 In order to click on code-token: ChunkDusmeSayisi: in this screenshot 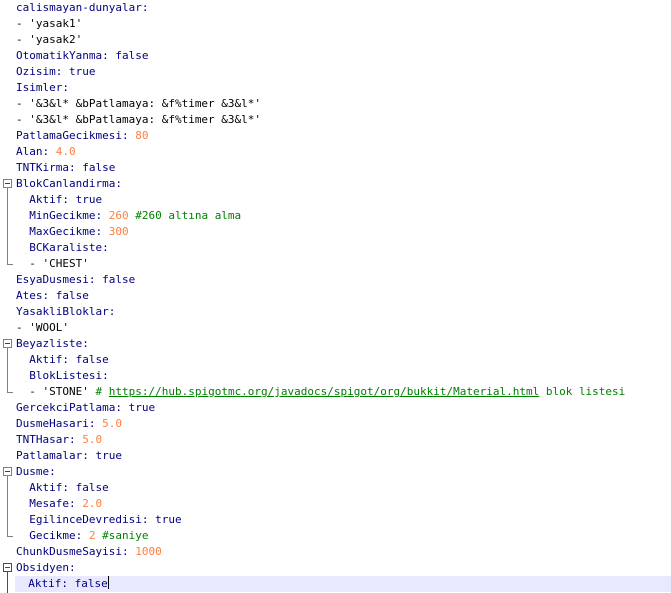, I will do `click(76, 551)`.